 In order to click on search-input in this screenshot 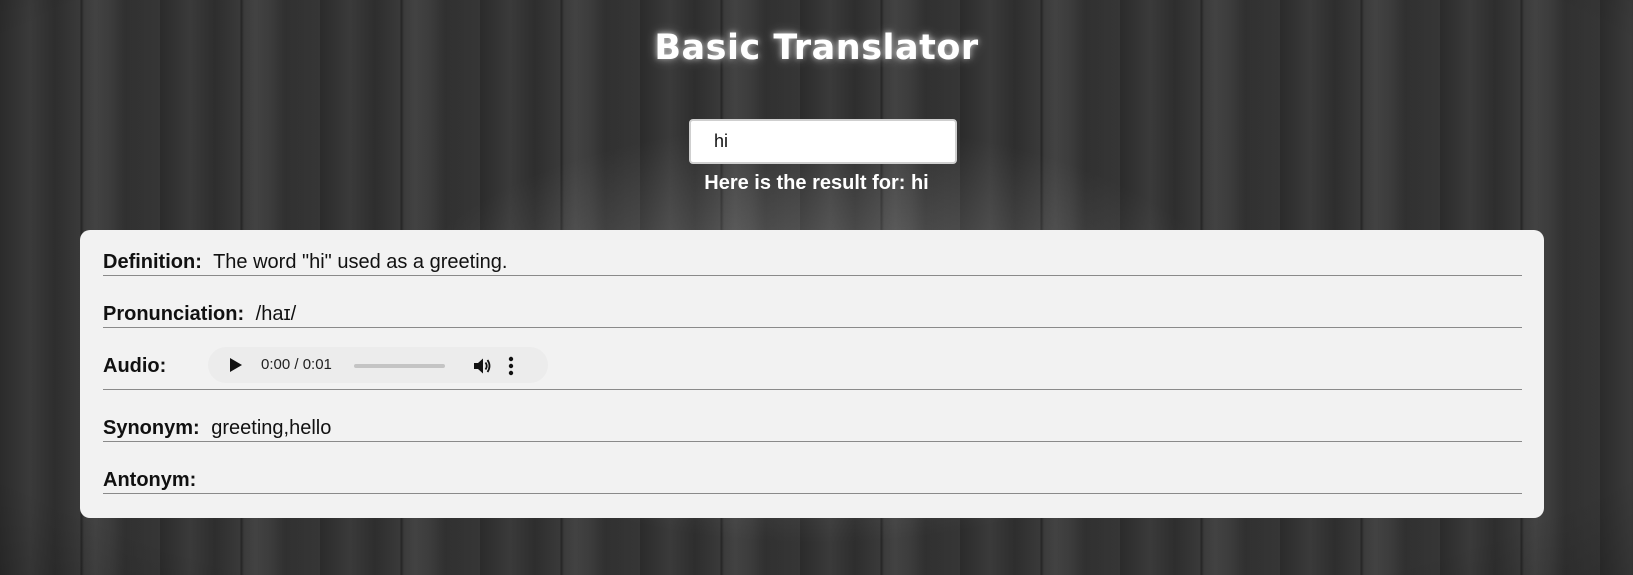, I will do `click(823, 141)`.